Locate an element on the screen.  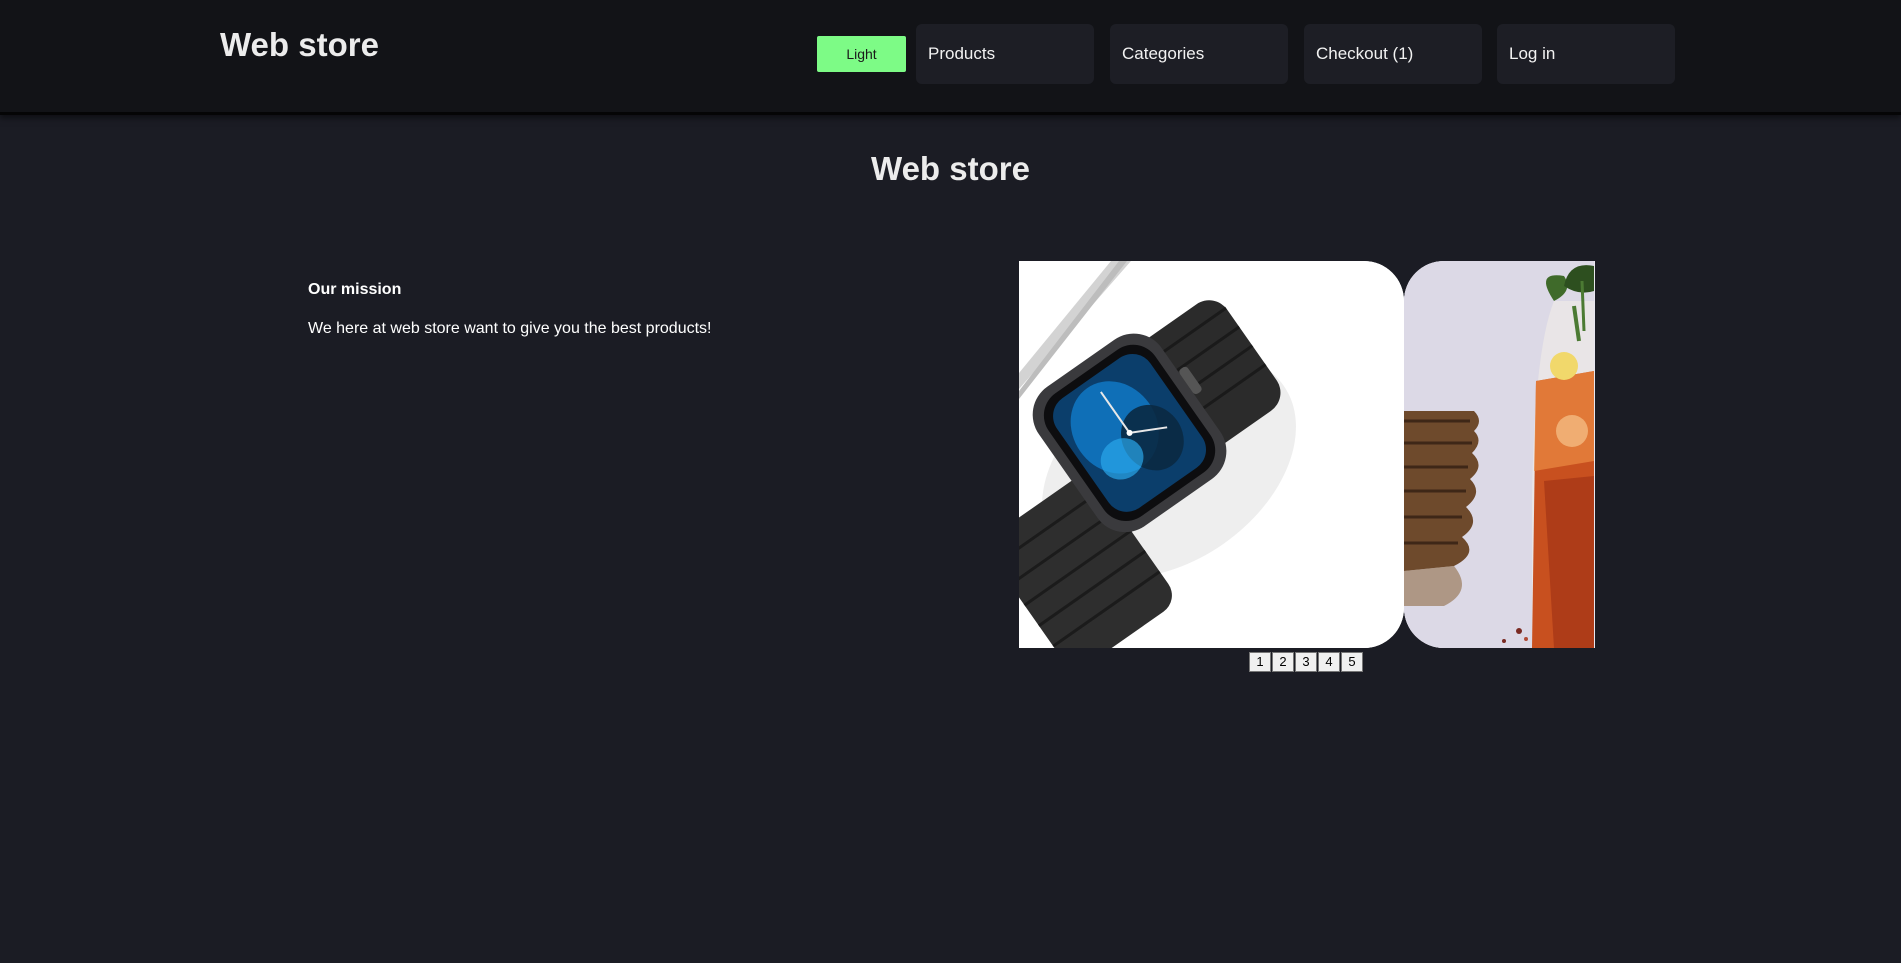
carousel-page-1-button: 1 is located at coordinates (1260, 662).